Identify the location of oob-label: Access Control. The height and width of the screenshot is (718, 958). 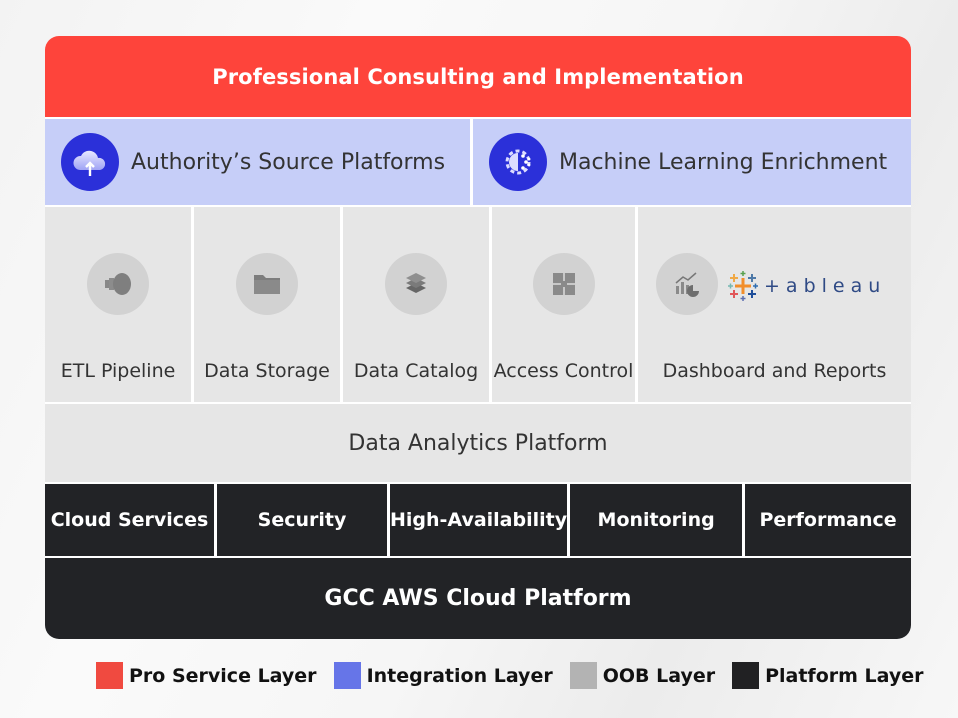
(563, 371).